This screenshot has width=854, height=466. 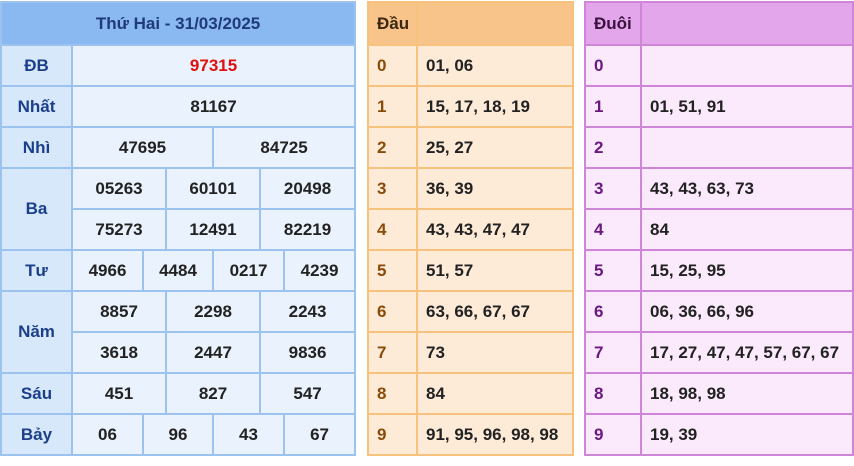 I want to click on prize-row-nhat: Nhất 81167, so click(x=178, y=106).